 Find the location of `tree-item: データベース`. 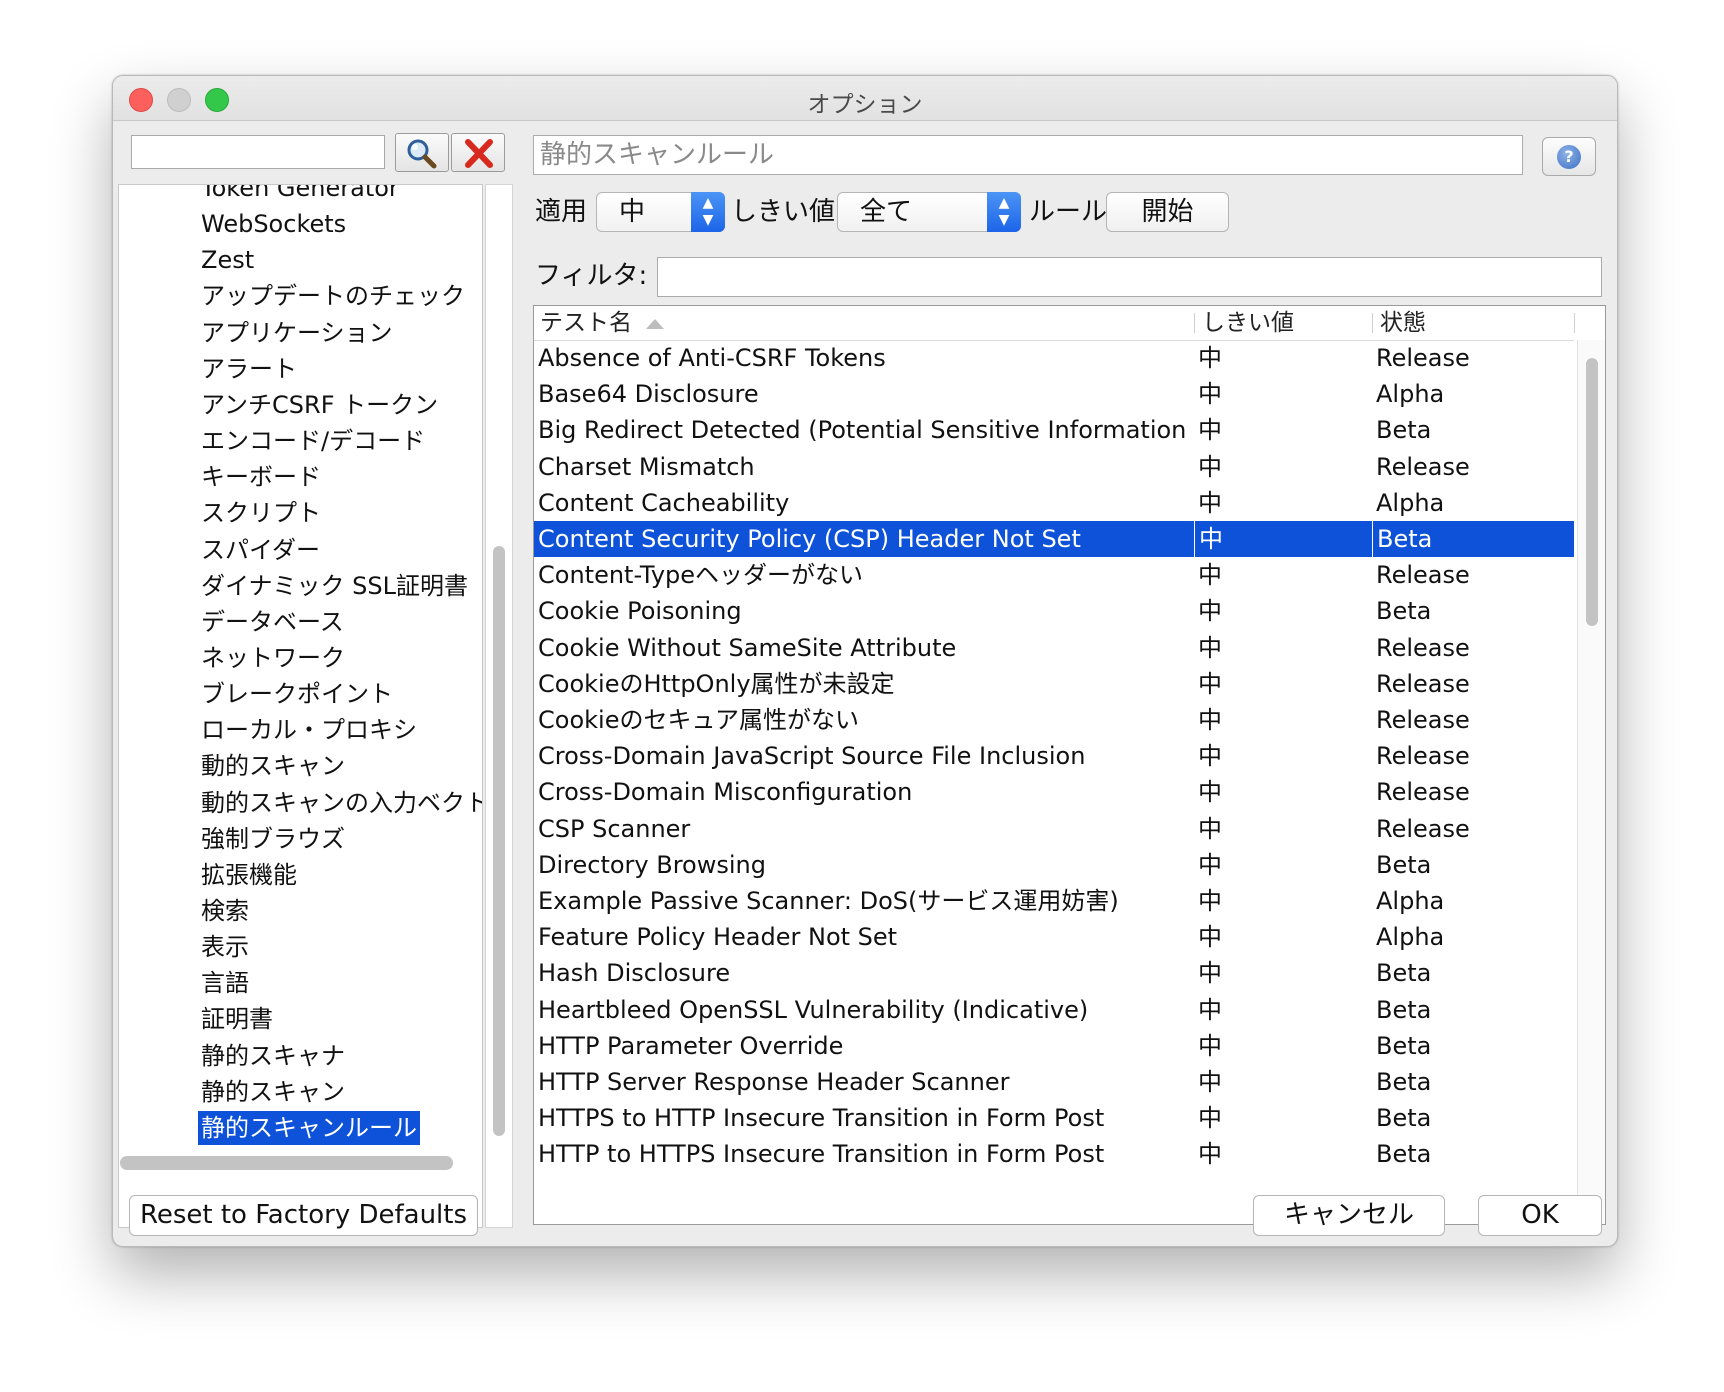

tree-item: データベース is located at coordinates (272, 622).